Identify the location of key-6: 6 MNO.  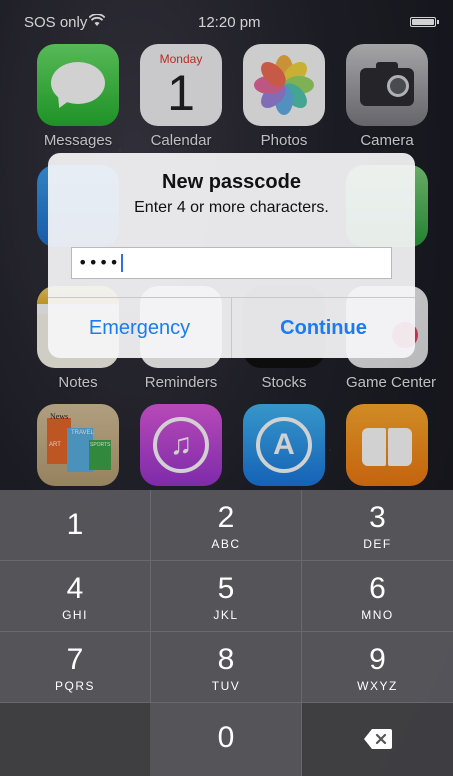
(377, 596).